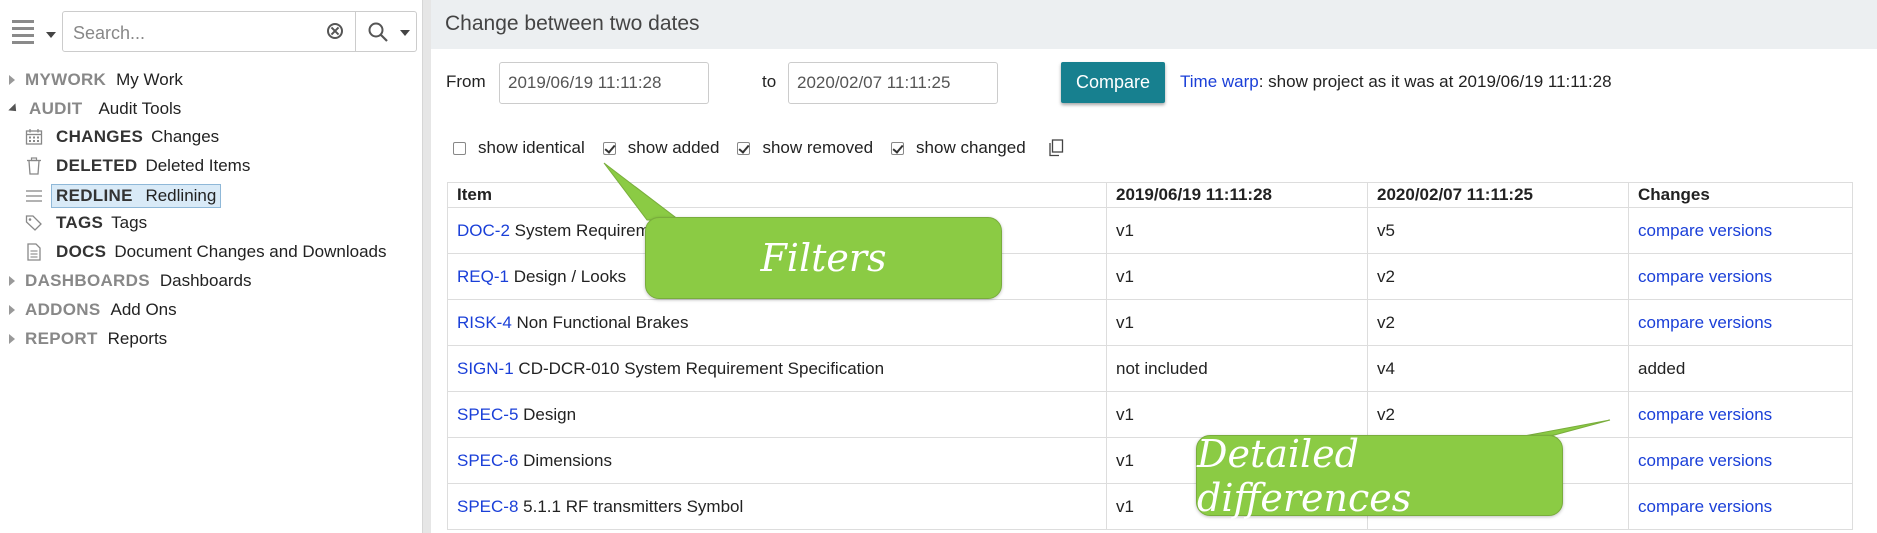  I want to click on show-changed-checkbox, so click(898, 148).